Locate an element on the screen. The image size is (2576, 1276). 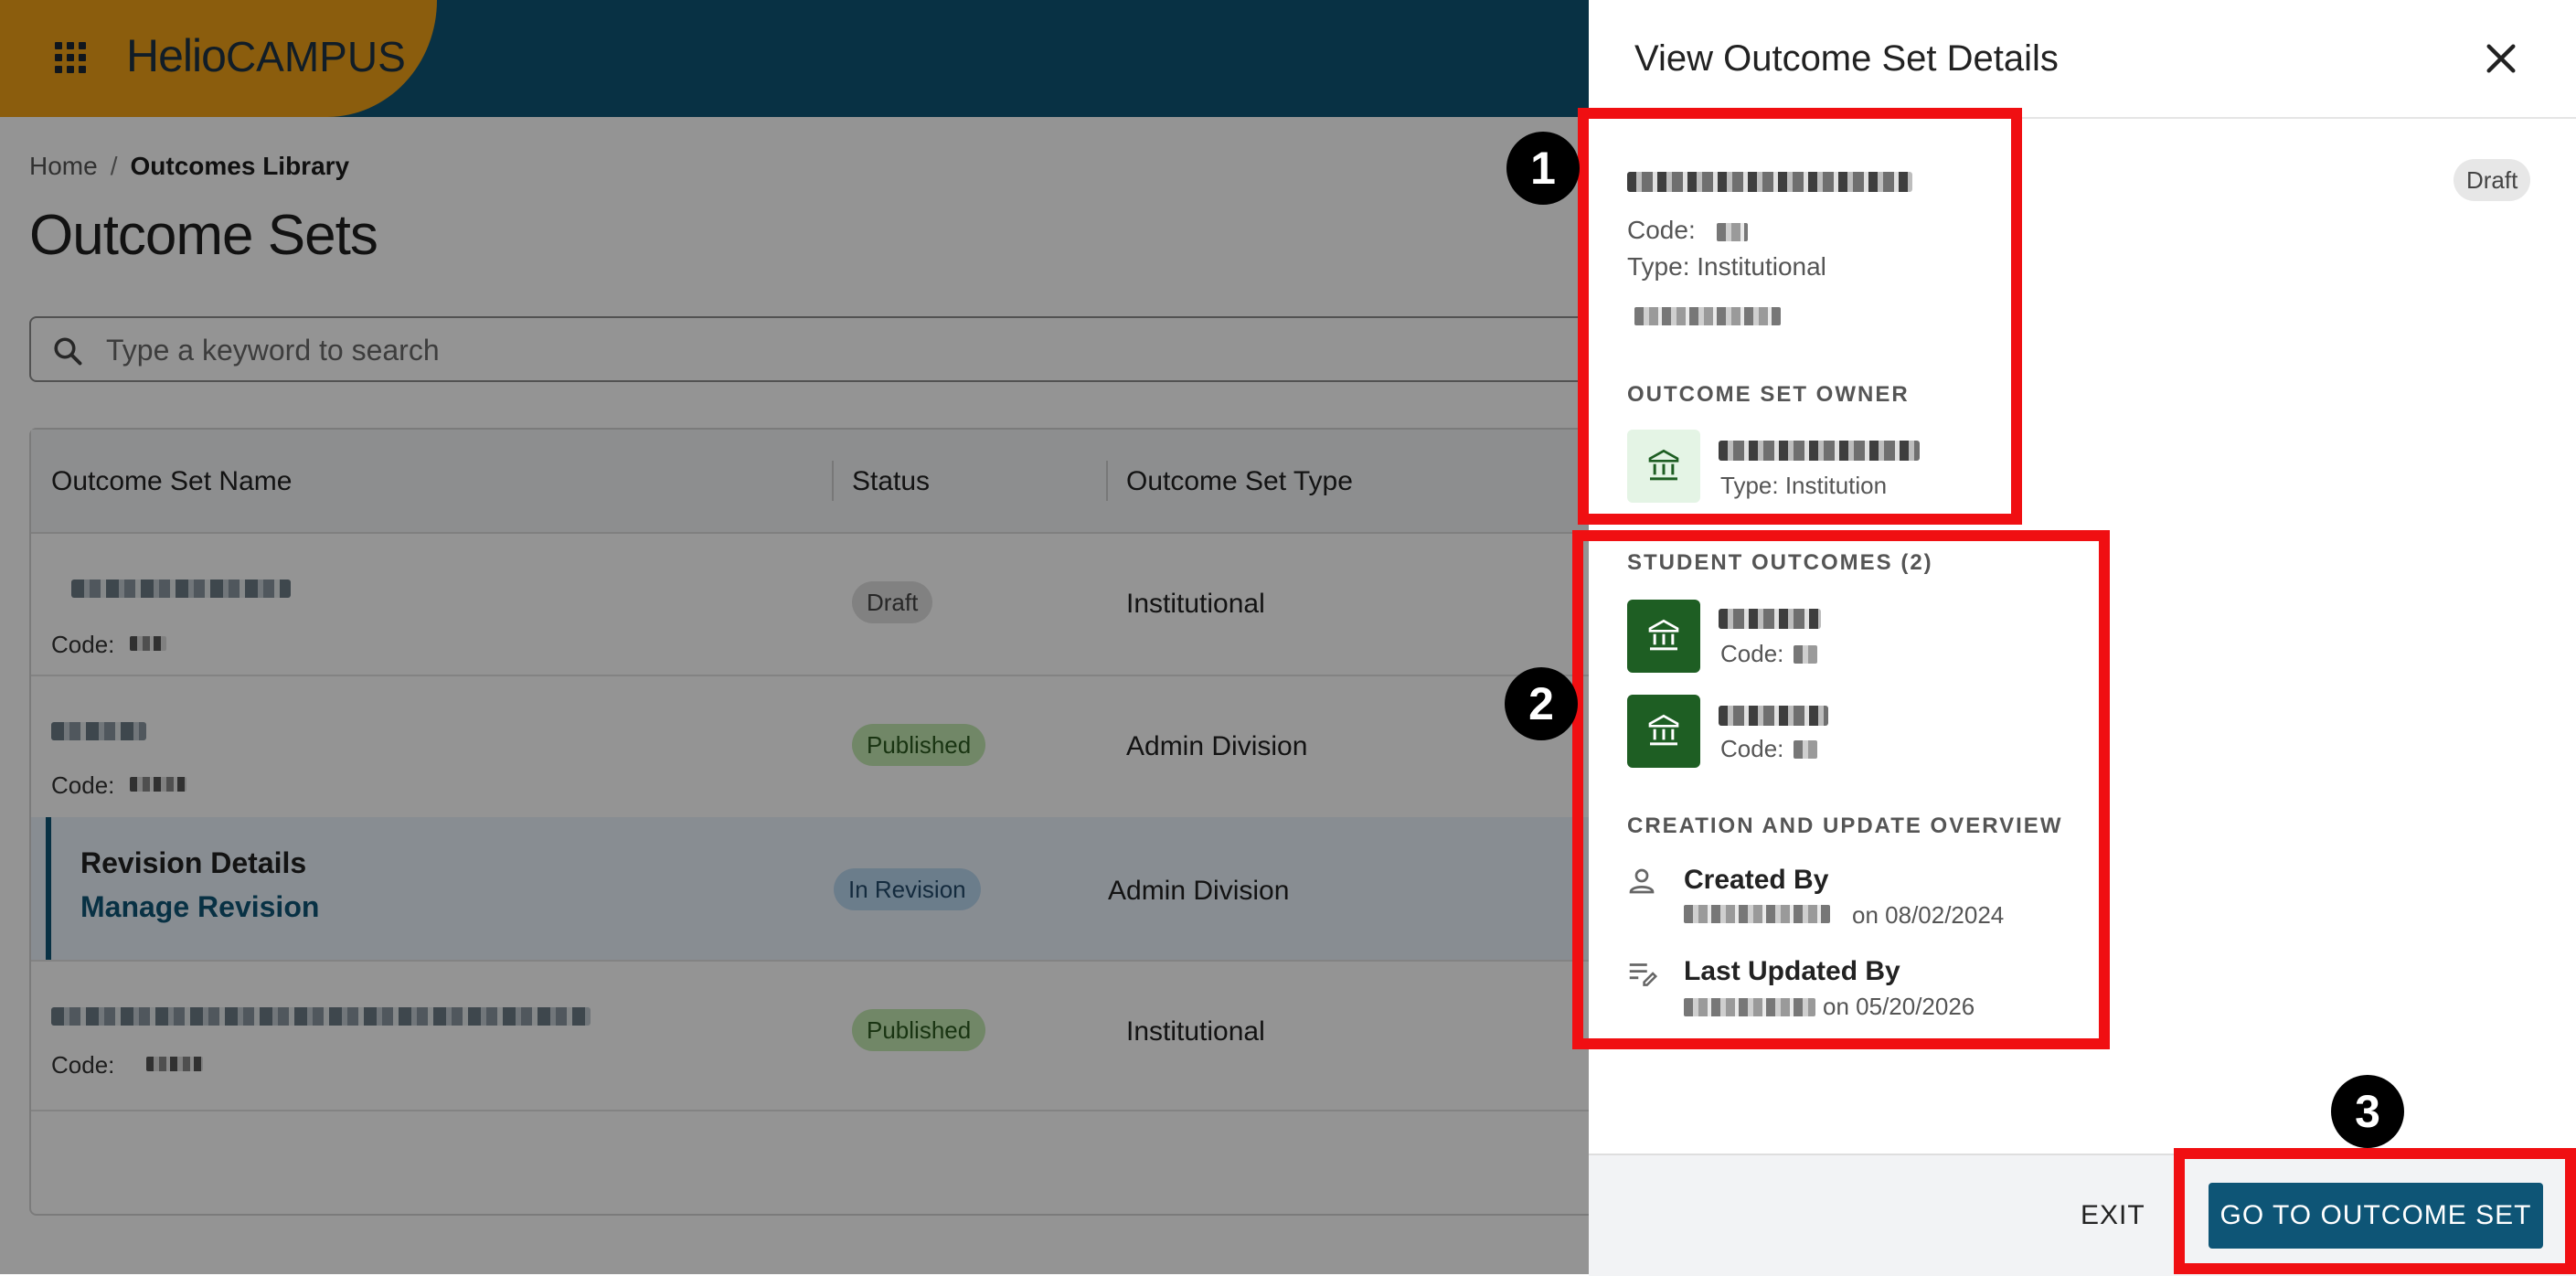
status-badge: Draft is located at coordinates (2492, 180).